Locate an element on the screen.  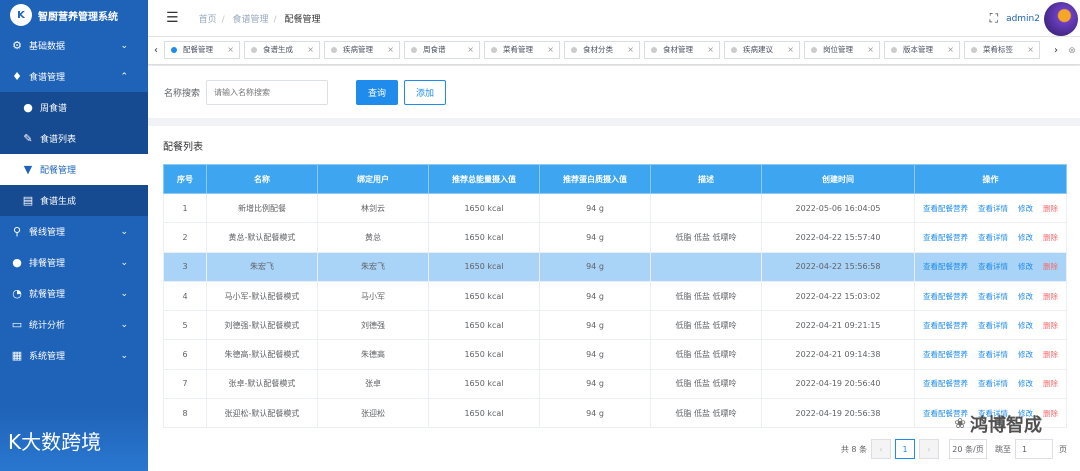
sidebar-item: ▤ 食谱生成 is located at coordinates (74, 200).